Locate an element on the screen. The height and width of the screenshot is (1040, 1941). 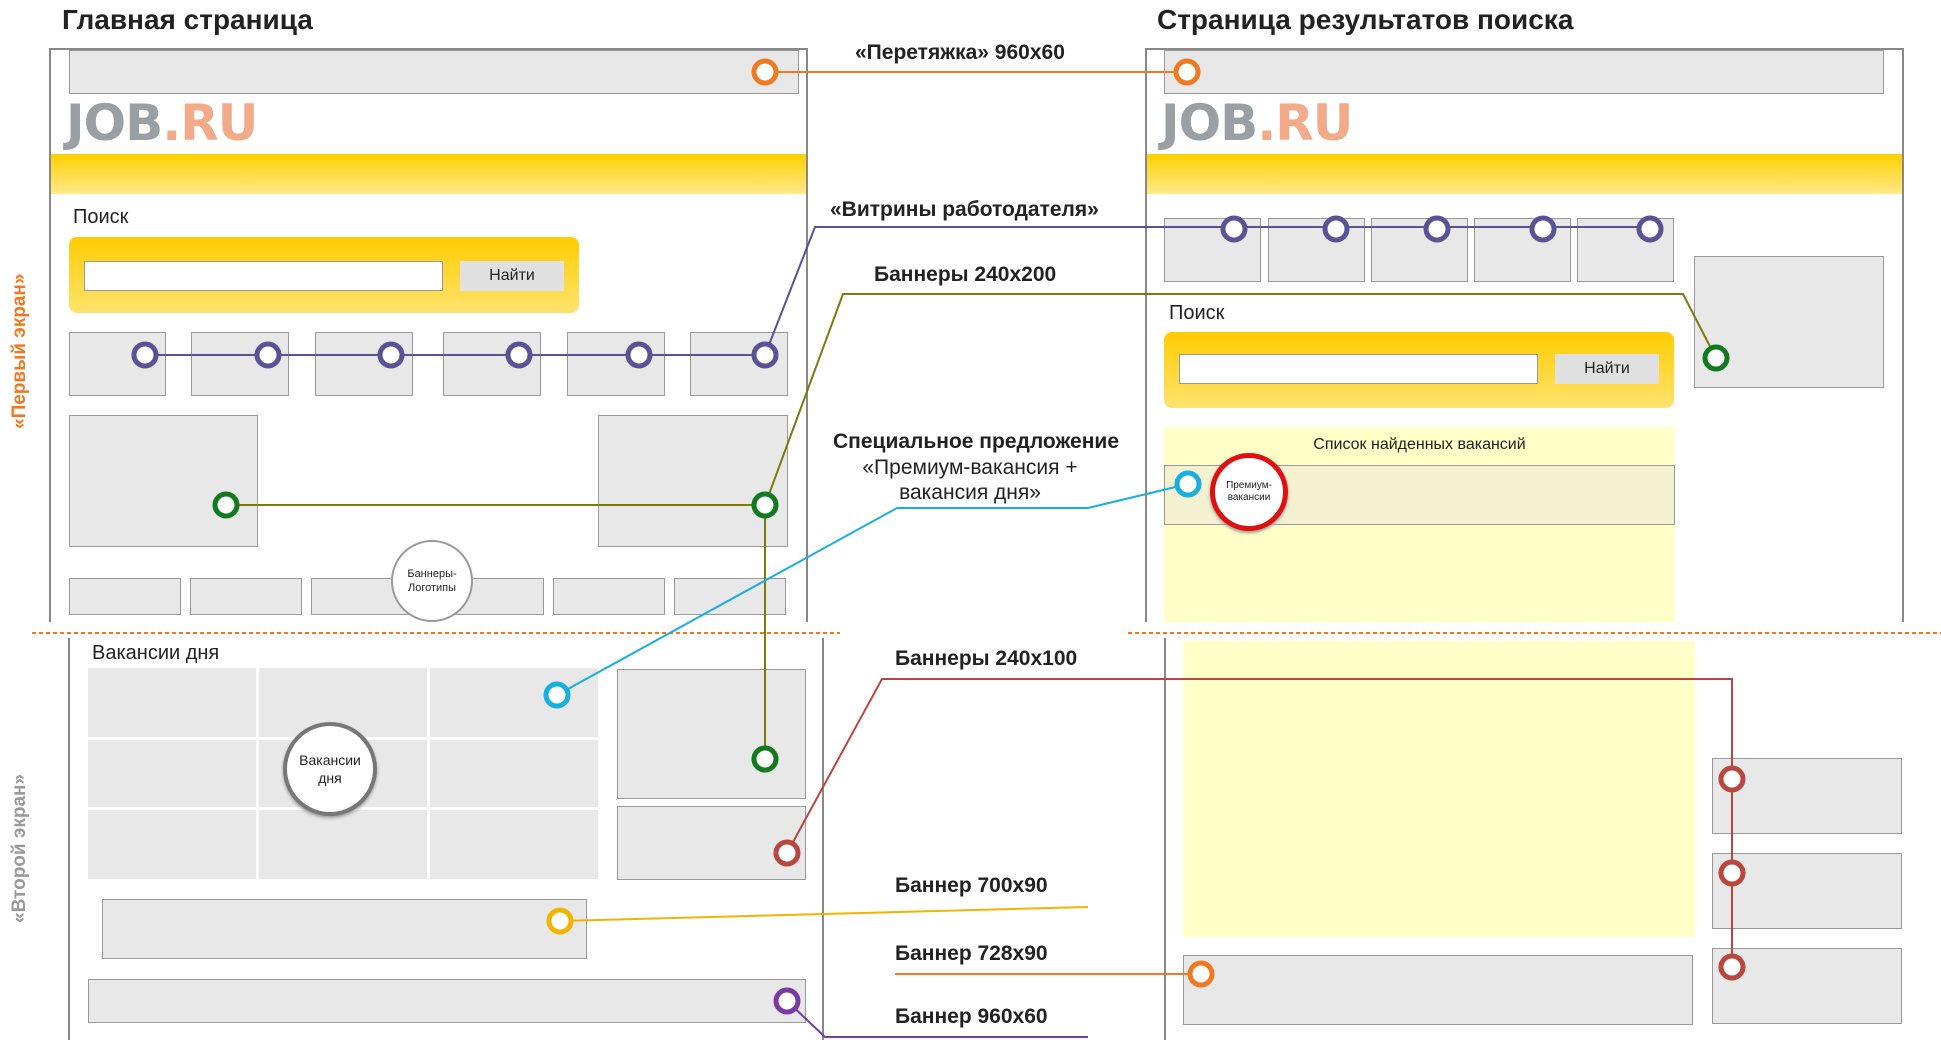
banner240x200-marker-main-second is located at coordinates (765, 759).